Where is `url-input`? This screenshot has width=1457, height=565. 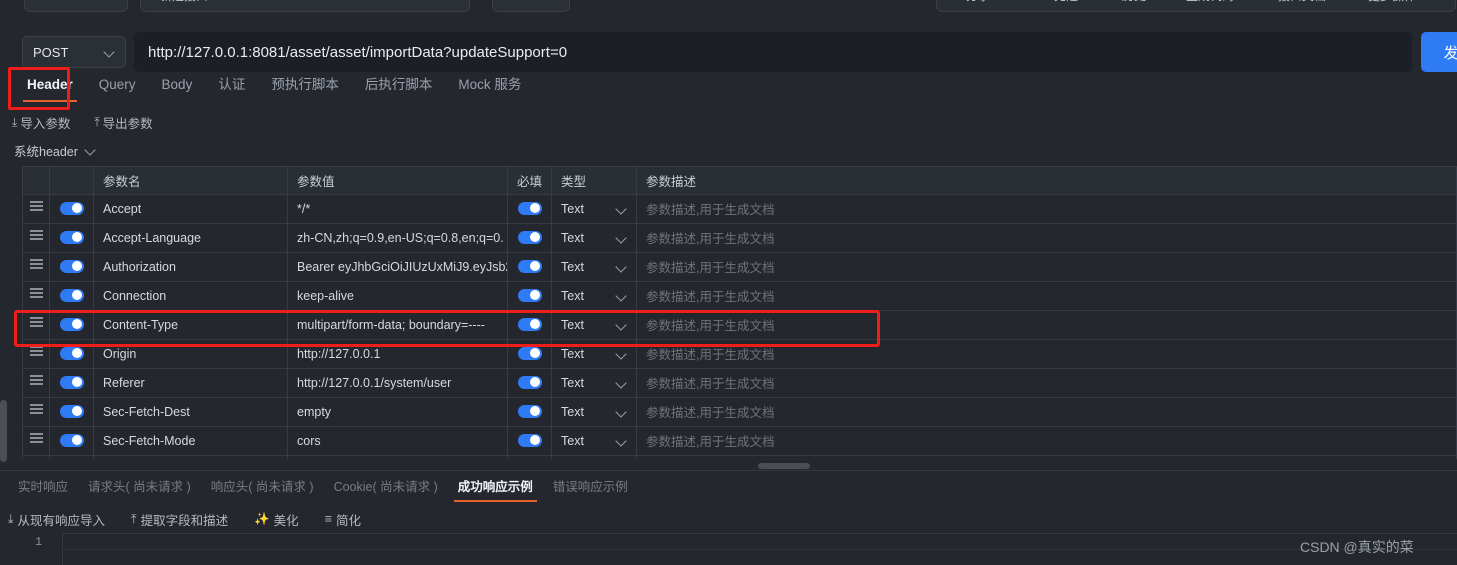
url-input is located at coordinates (773, 52).